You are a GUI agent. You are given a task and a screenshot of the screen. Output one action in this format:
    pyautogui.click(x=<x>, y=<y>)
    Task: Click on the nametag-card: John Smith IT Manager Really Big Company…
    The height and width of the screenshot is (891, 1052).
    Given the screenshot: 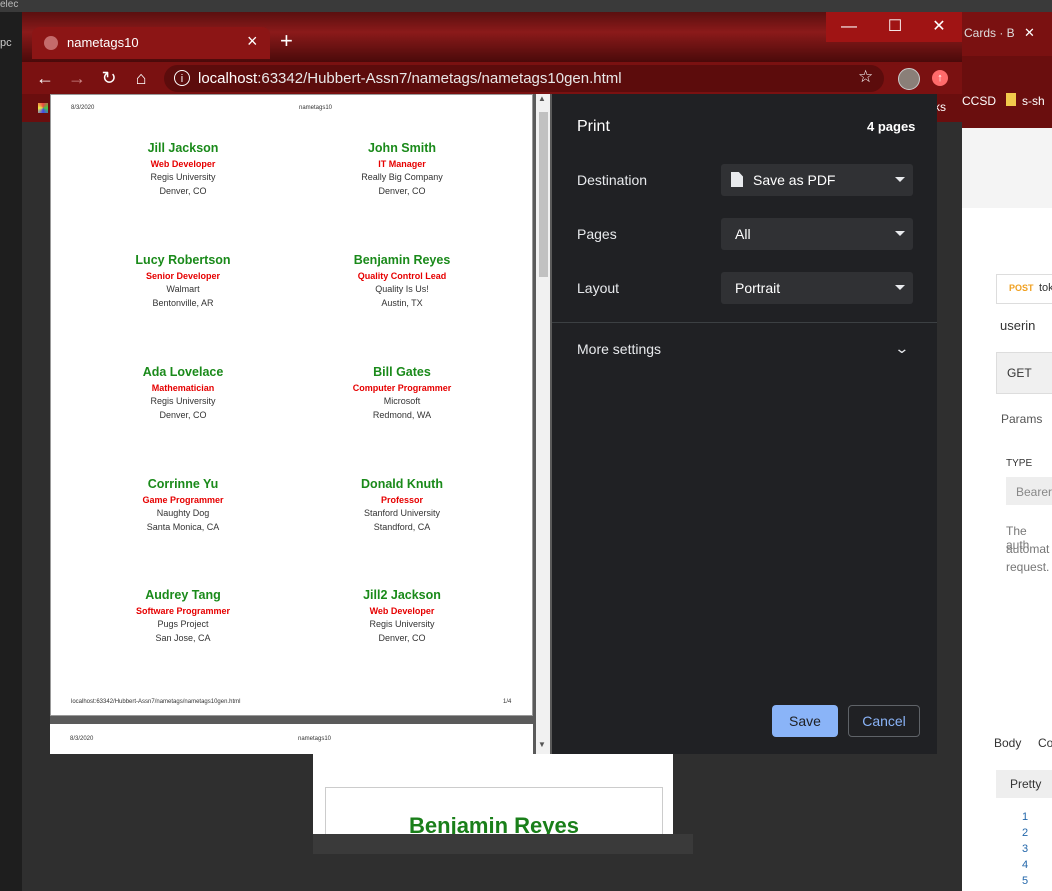 What is the action you would take?
    pyautogui.click(x=402, y=170)
    